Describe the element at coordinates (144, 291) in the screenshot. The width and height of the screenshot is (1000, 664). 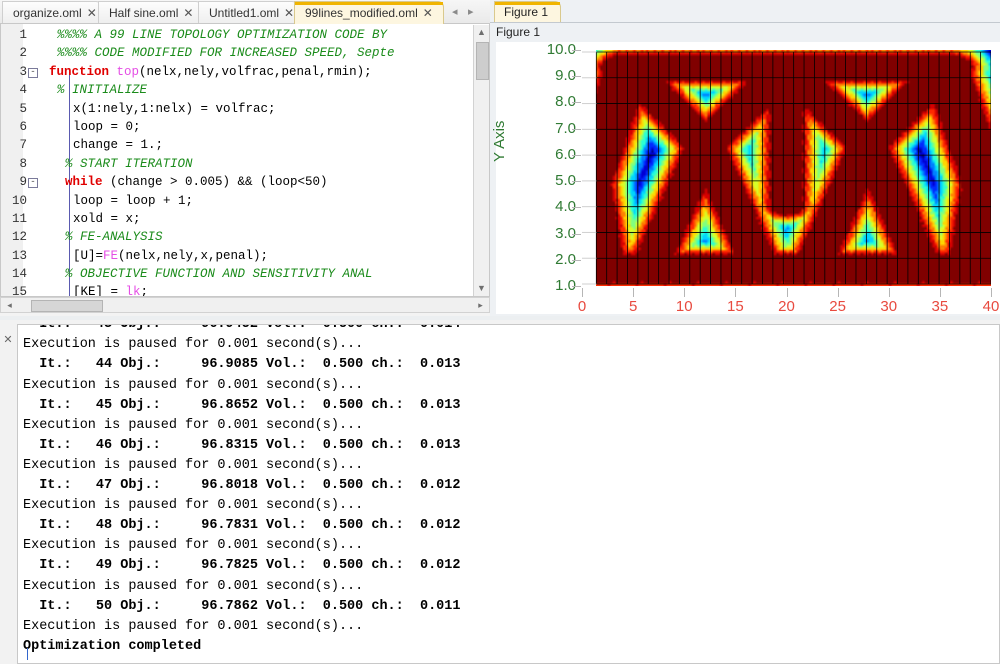
I see `code-token: ;` at that location.